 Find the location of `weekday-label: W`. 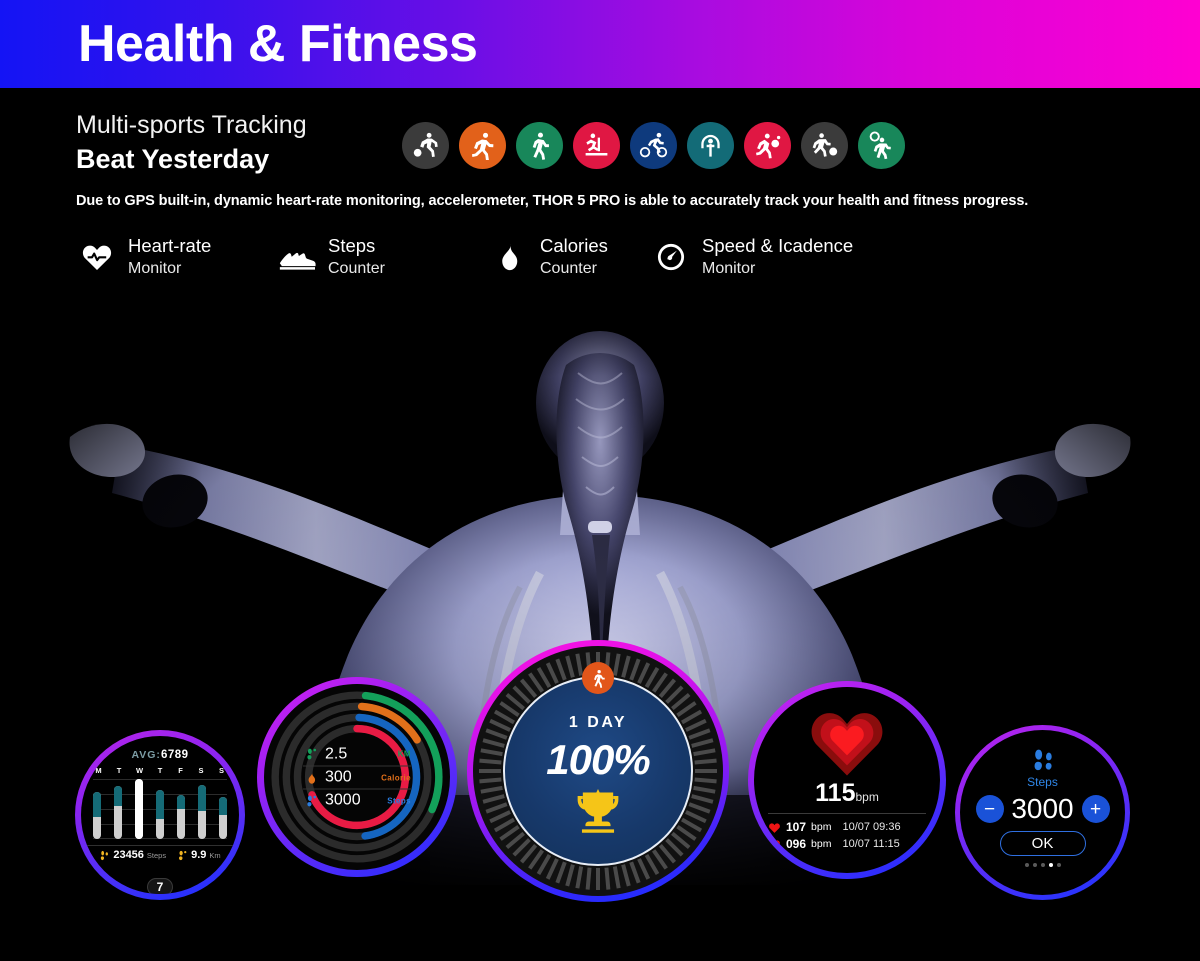

weekday-label: W is located at coordinates (139, 770).